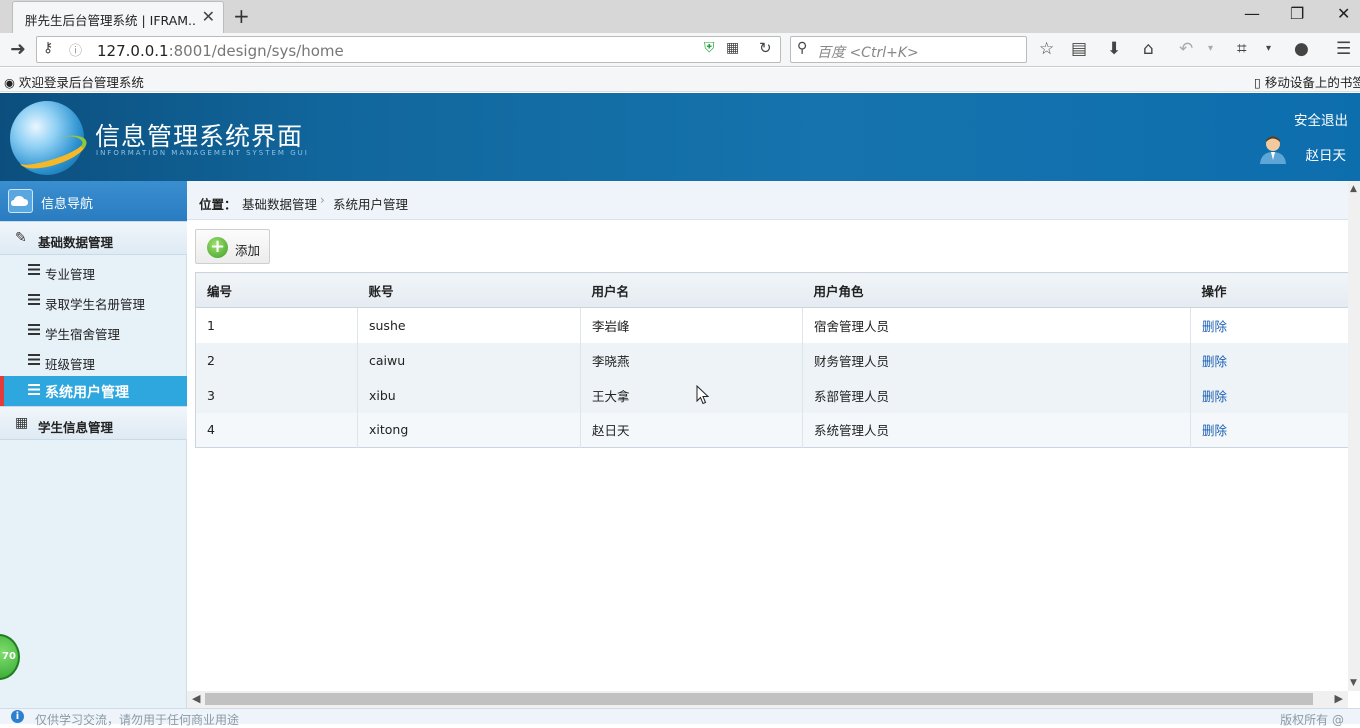 Image resolution: width=1360 pixels, height=728 pixels. What do you see at coordinates (709, 48) in the screenshot?
I see `shield-icon: ⛨` at bounding box center [709, 48].